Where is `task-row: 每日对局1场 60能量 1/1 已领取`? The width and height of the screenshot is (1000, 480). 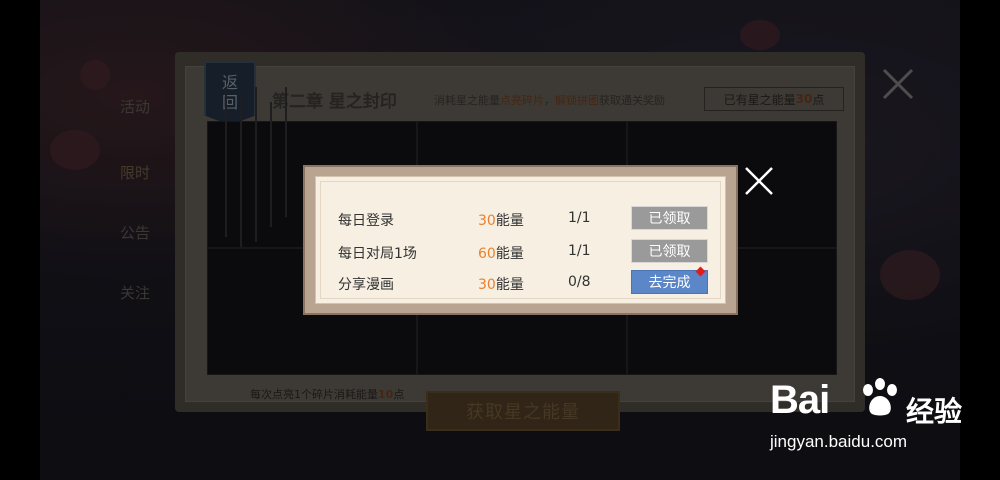
task-row: 每日对局1场 60能量 1/1 已领取 is located at coordinates (521, 252).